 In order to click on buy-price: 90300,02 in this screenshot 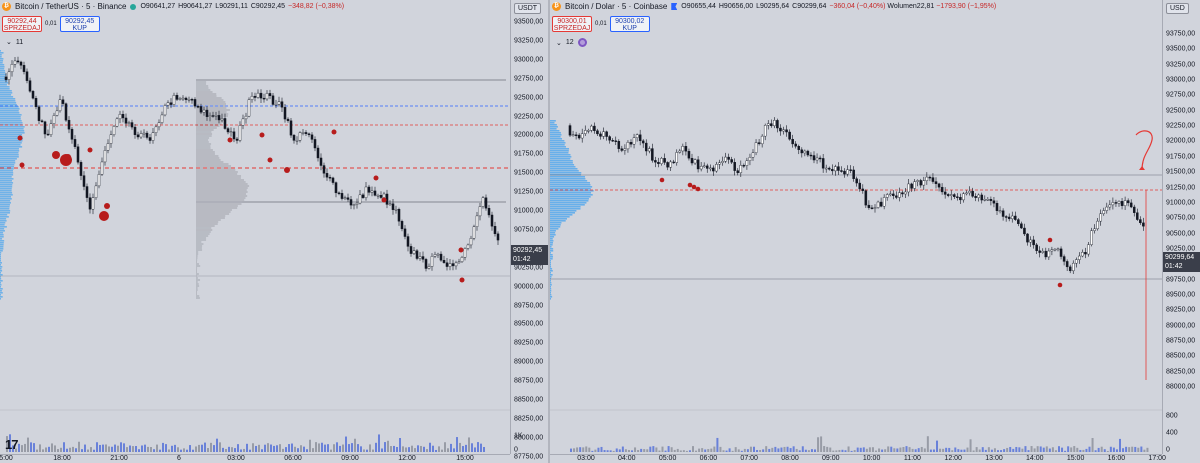, I will do `click(630, 21)`.